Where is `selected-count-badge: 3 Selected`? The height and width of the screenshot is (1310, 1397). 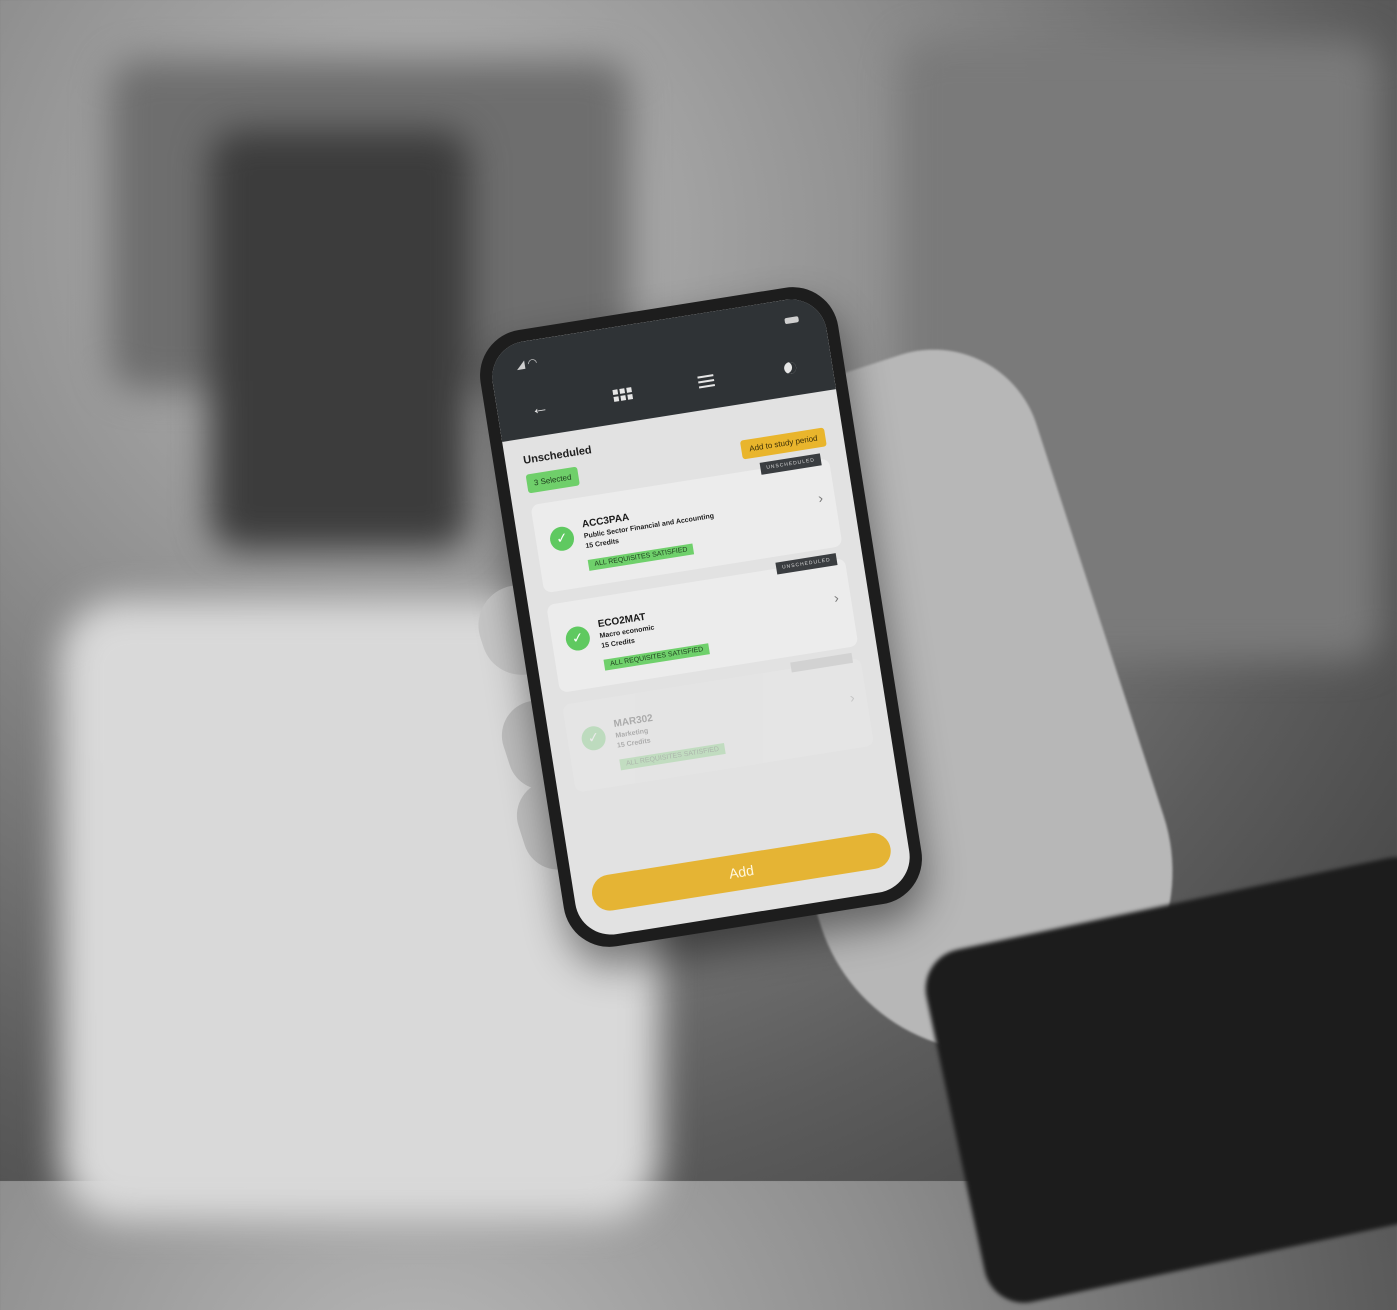
selected-count-badge: 3 Selected is located at coordinates (552, 480).